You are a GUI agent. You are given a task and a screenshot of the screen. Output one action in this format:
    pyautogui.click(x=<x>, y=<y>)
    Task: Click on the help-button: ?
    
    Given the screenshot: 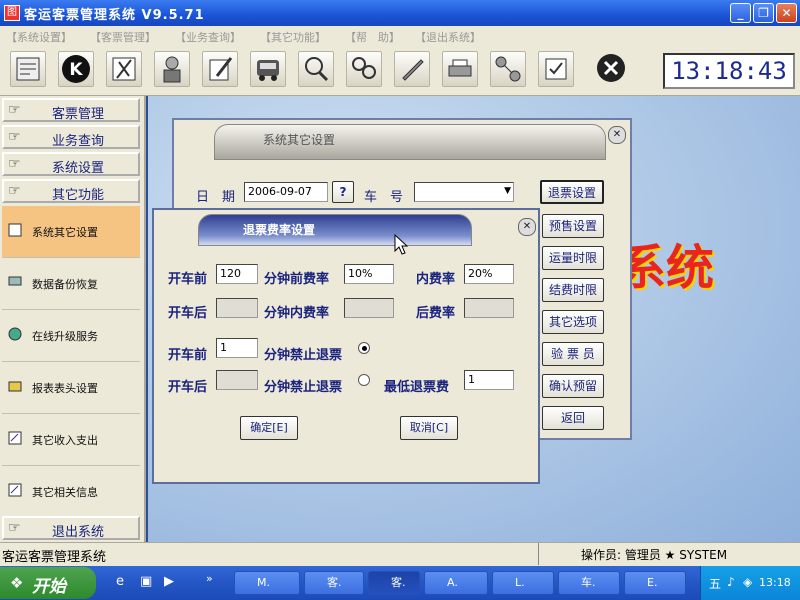 What is the action you would take?
    pyautogui.click(x=343, y=192)
    